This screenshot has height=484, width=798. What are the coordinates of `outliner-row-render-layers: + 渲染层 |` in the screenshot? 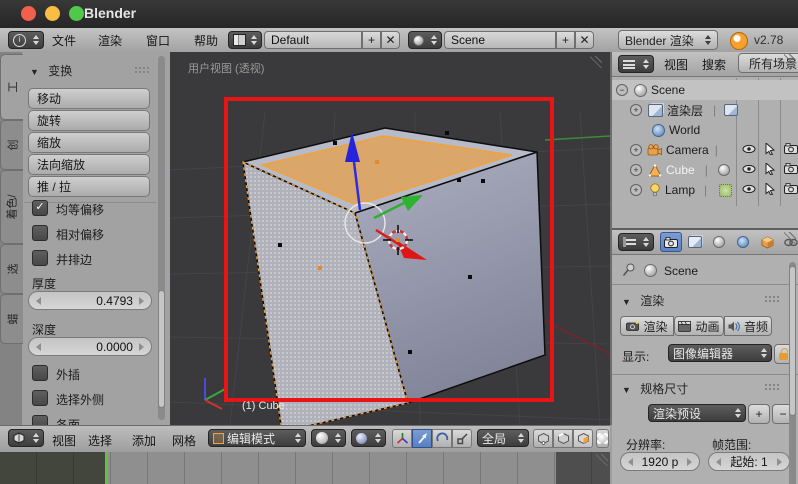 It's located at (705, 110).